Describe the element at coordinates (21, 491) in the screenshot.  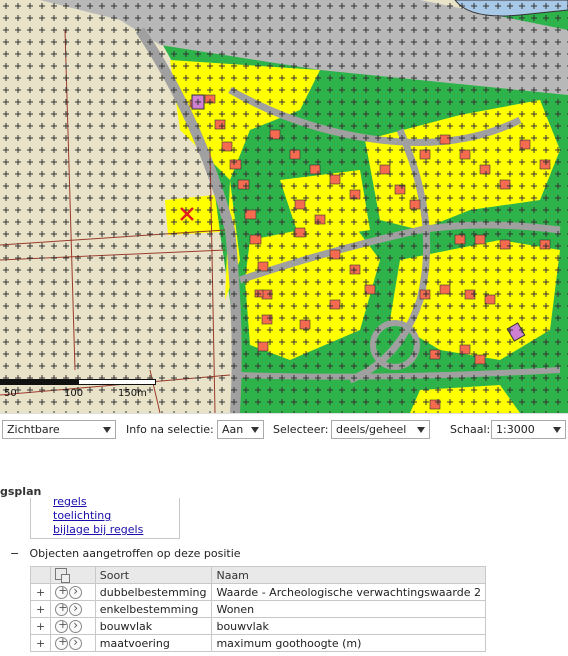
I see `panel-title: gsplan` at that location.